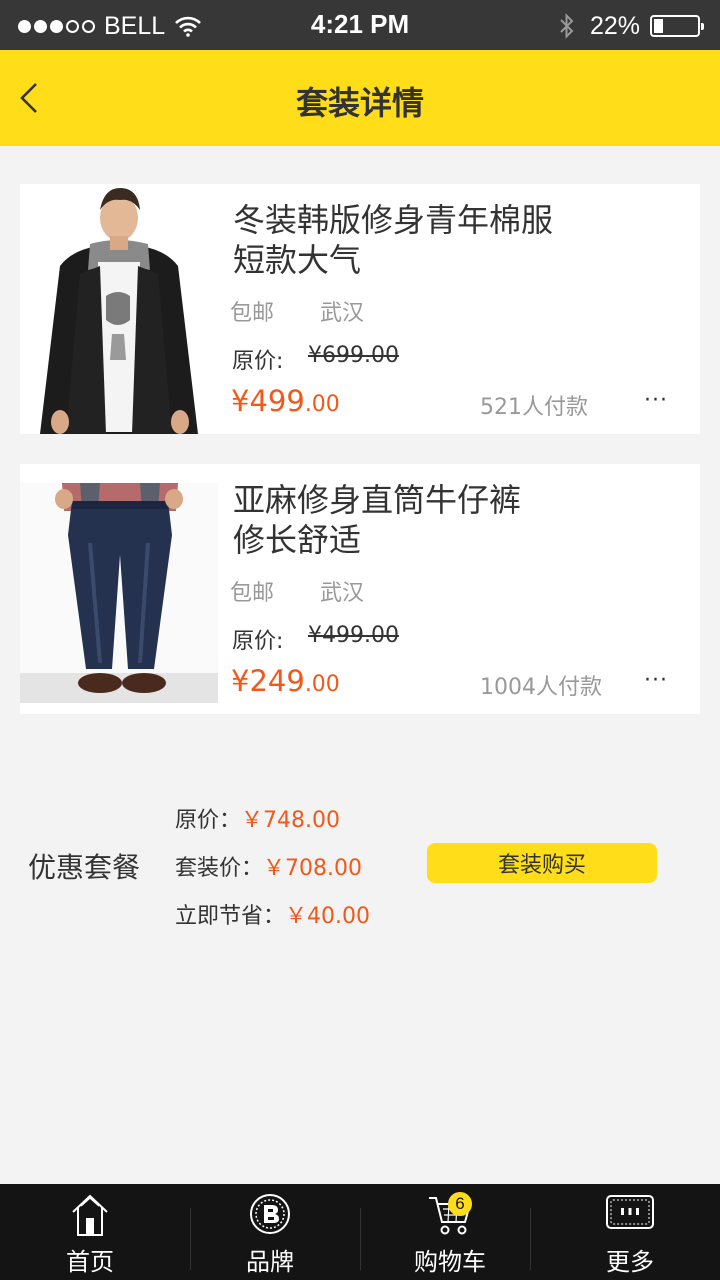 Image resolution: width=720 pixels, height=1280 pixels. What do you see at coordinates (534, 407) in the screenshot?
I see `buyers-count: 521人付款` at bounding box center [534, 407].